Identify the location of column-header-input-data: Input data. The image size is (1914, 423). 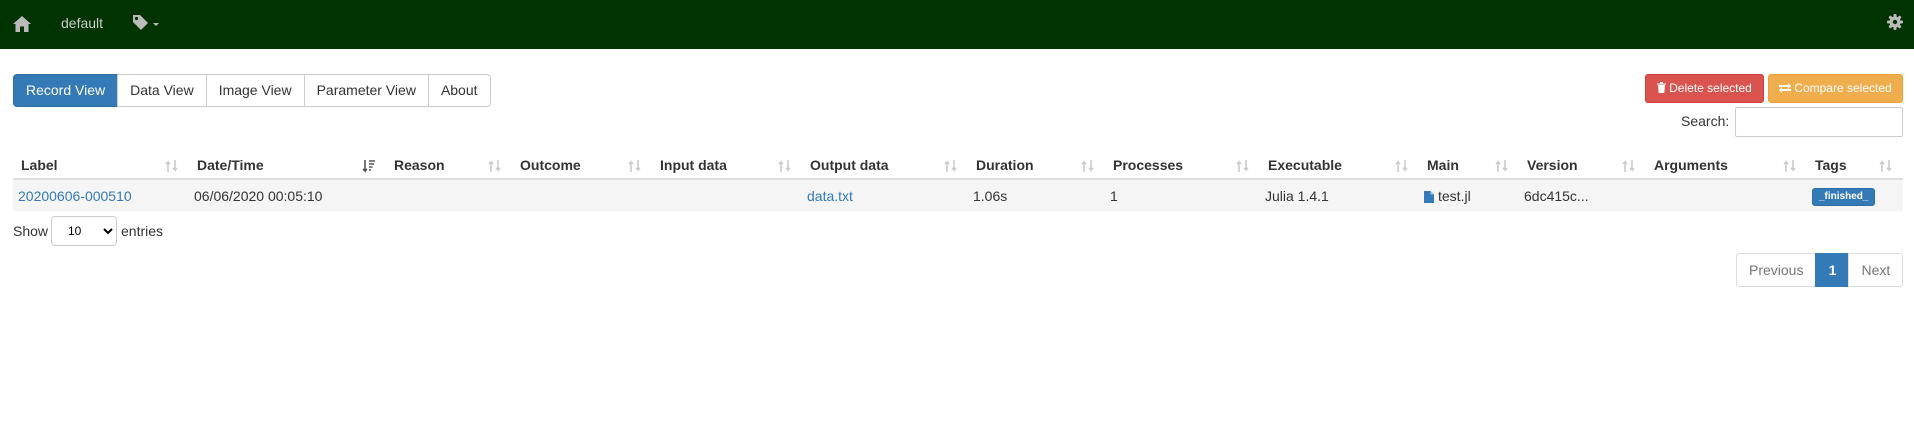
(727, 165).